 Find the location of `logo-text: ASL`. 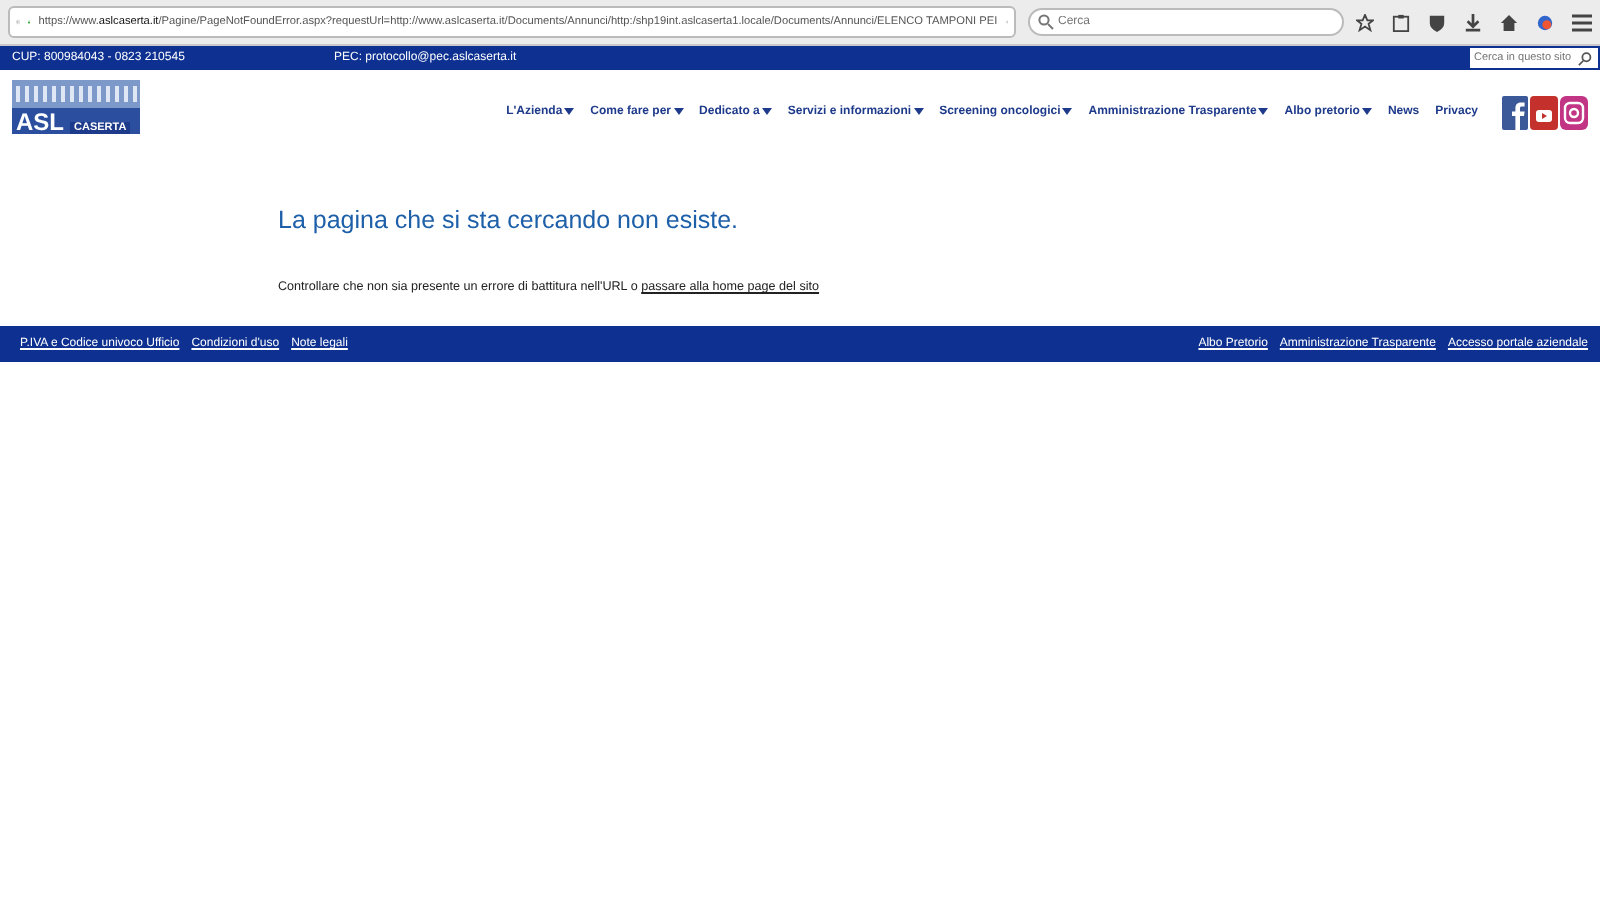

logo-text: ASL is located at coordinates (40, 121).